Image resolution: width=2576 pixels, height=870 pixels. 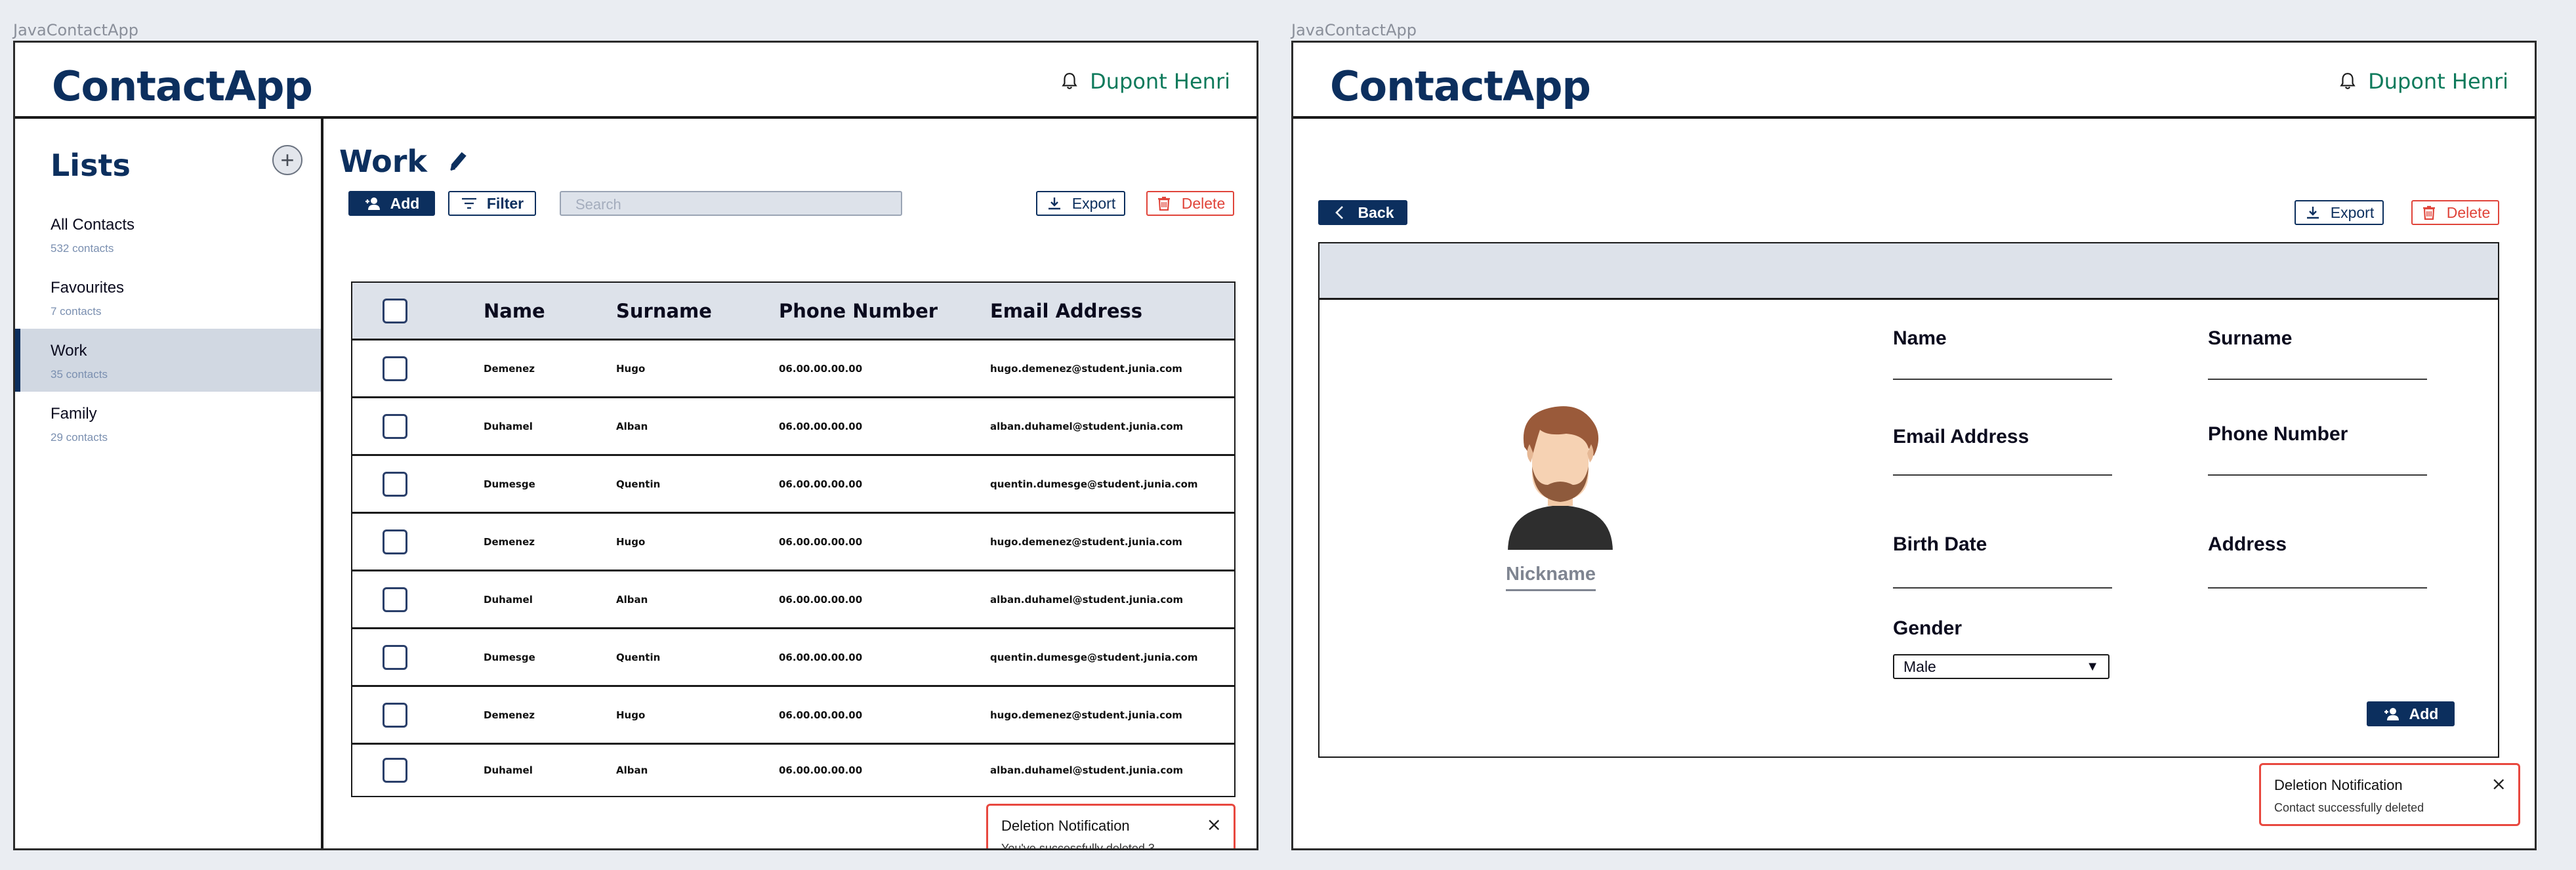 I want to click on app-header: ContactApp Dupont Henri, so click(x=1914, y=81).